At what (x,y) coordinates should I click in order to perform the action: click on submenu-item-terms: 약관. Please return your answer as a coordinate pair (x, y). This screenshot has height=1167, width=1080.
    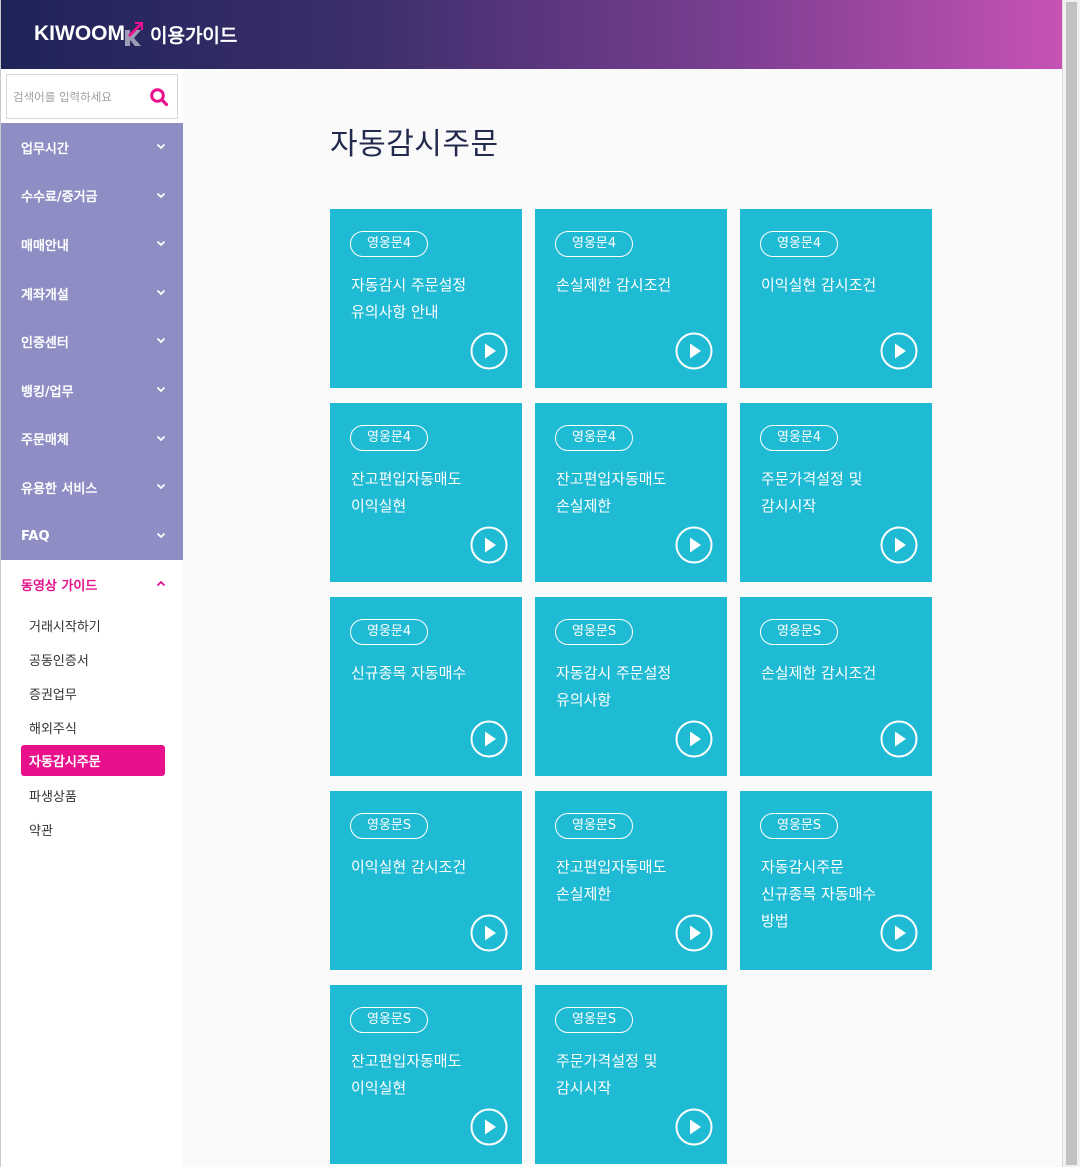
    Looking at the image, I should click on (93, 829).